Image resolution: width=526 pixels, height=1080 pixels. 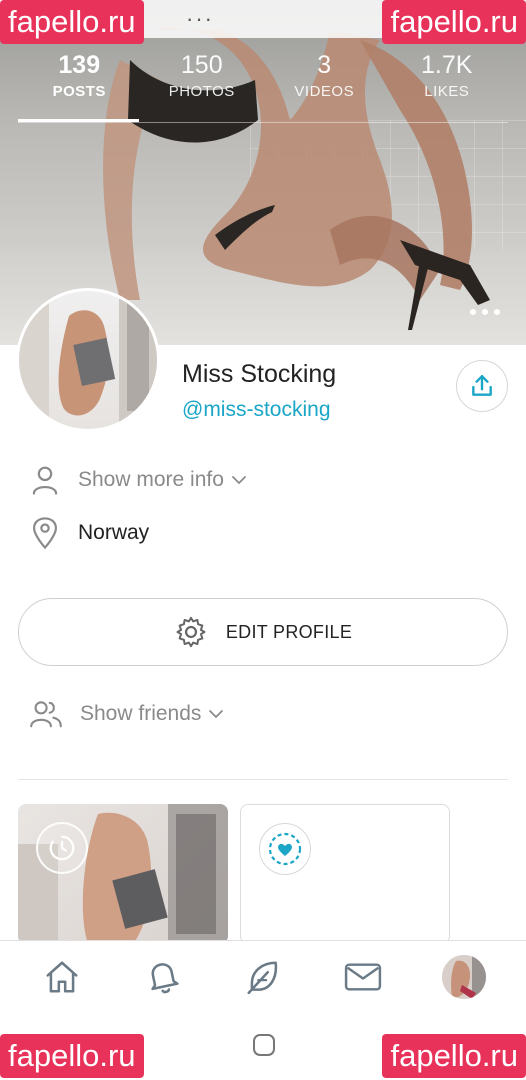 I want to click on story-card-add, so click(x=345, y=874).